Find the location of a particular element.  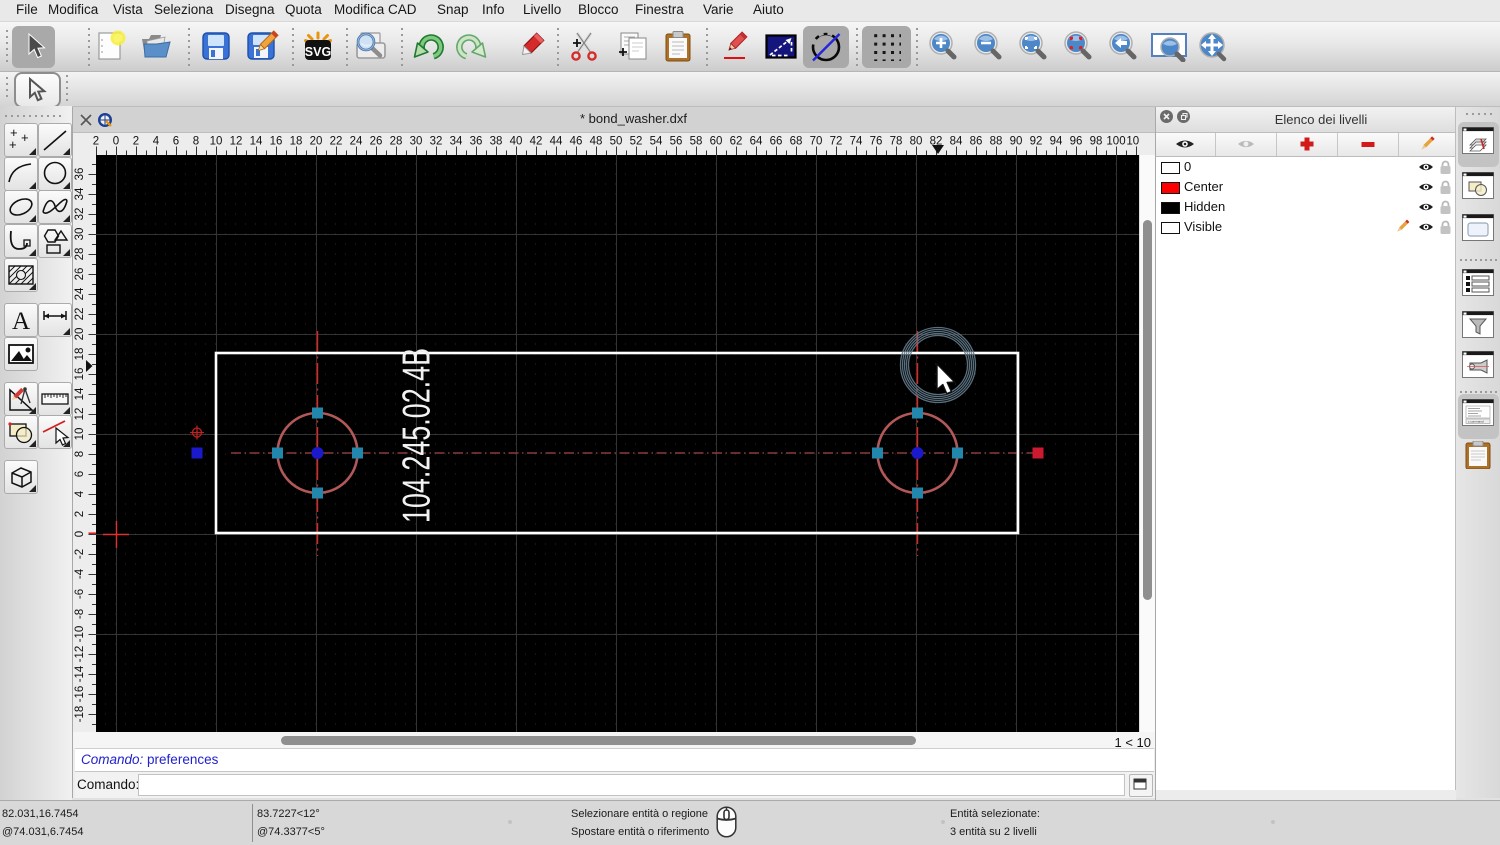

svg-text: 40 is located at coordinates (516, 142).